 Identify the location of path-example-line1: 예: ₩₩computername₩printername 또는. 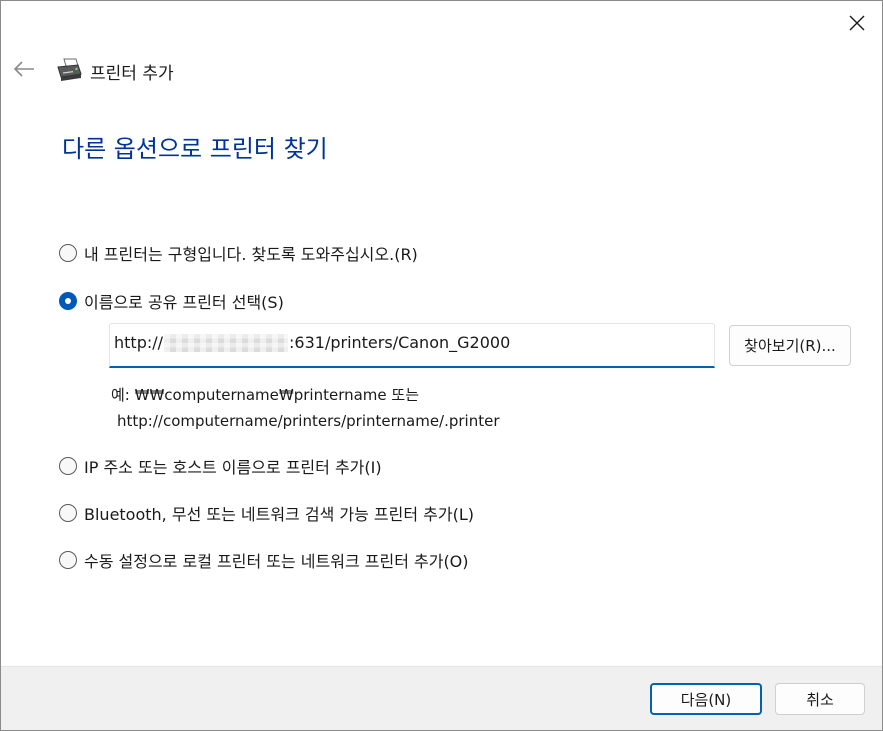
(265, 395).